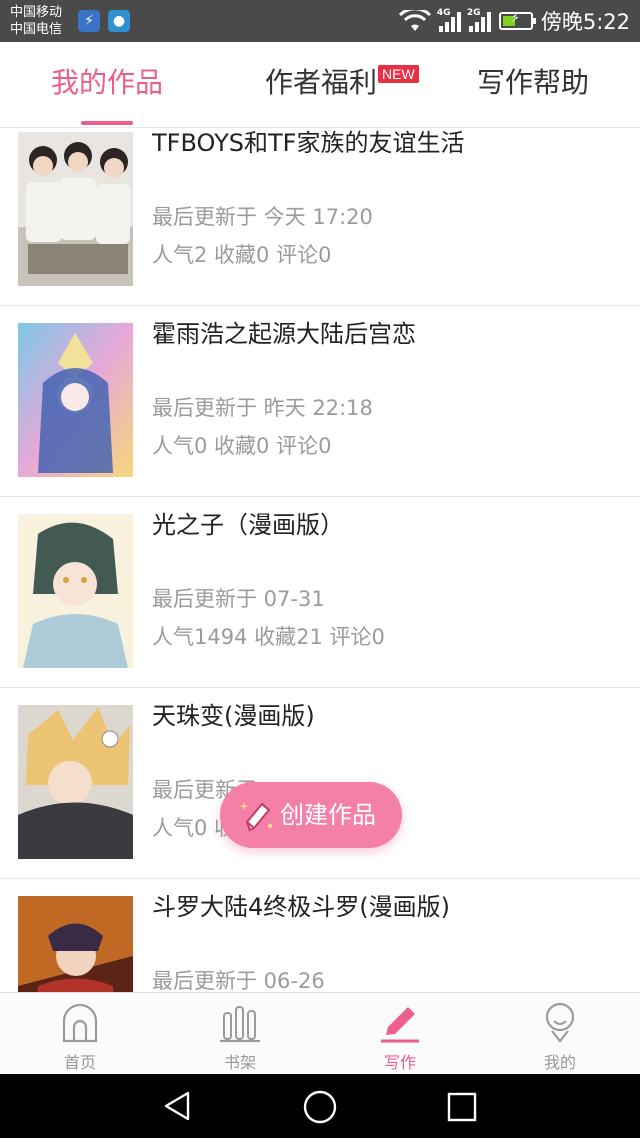  I want to click on recent-apps-icon, so click(462, 1107).